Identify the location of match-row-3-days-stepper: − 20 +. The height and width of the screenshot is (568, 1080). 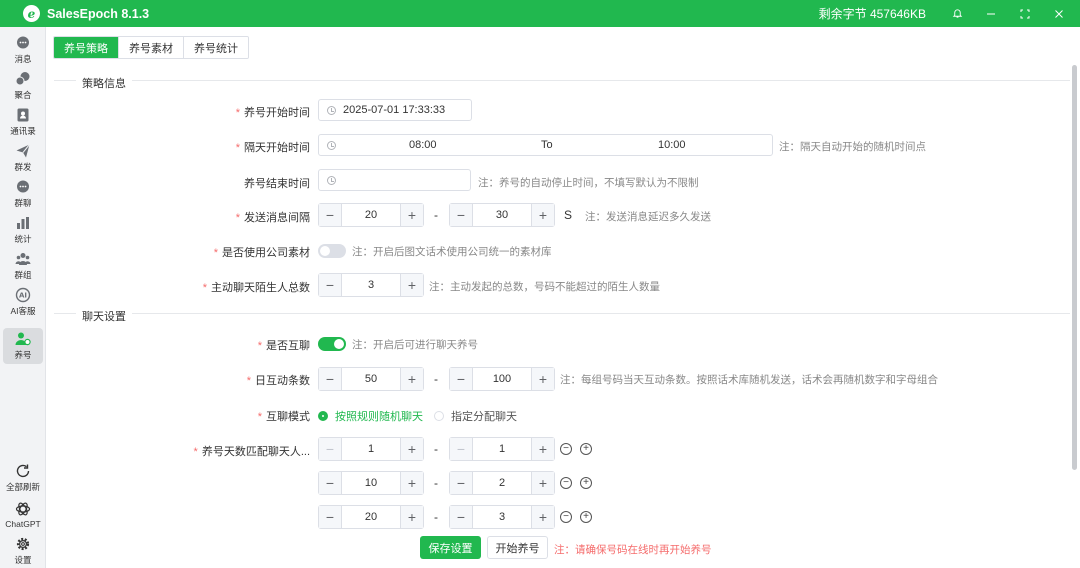
(371, 517).